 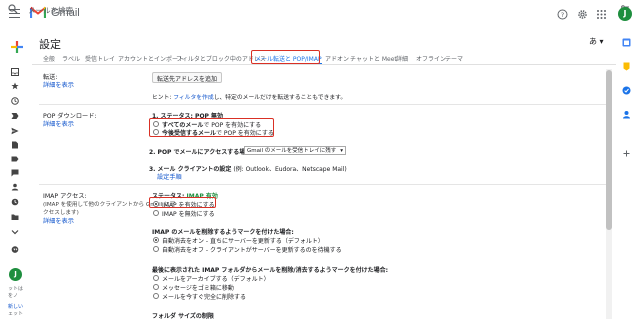 I want to click on account-avatar: J, so click(x=625, y=14).